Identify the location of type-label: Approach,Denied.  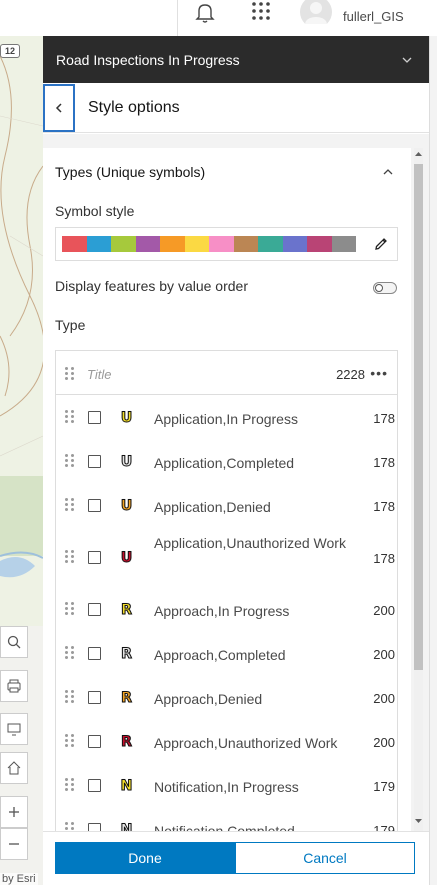
(254, 699).